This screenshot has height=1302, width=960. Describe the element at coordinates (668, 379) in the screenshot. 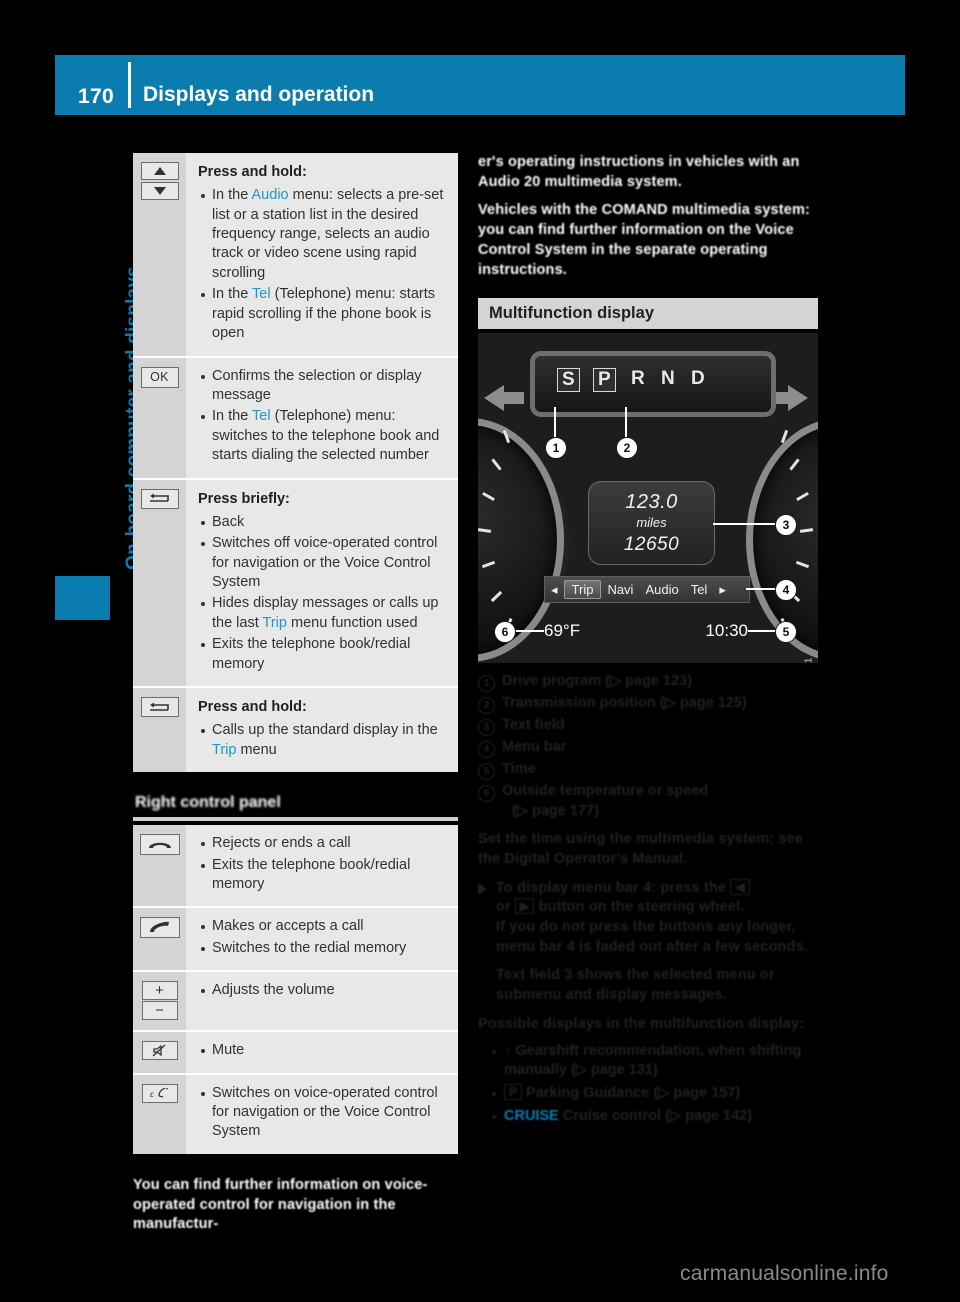

I see `gear-position-n: N` at that location.